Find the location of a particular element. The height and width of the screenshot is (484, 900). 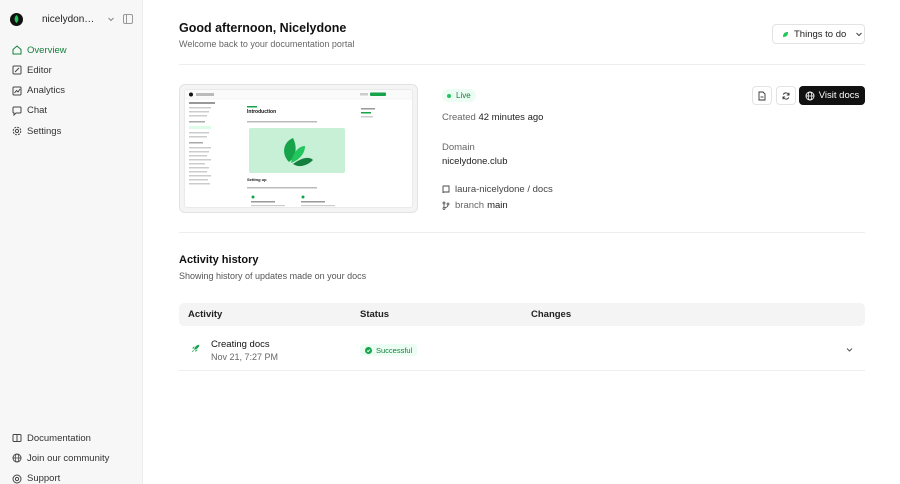

sidebar-item-editor: Editor is located at coordinates (71, 70).